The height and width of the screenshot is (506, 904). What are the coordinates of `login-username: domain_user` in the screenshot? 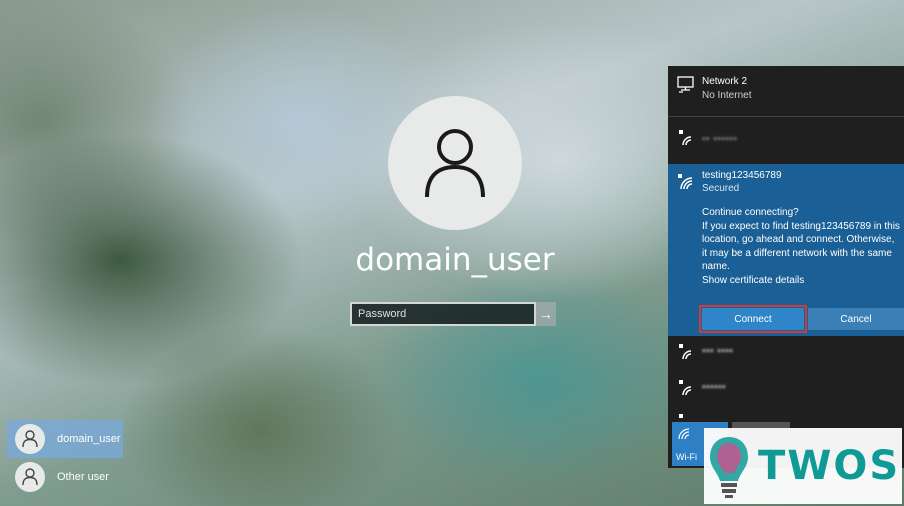 It's located at (455, 260).